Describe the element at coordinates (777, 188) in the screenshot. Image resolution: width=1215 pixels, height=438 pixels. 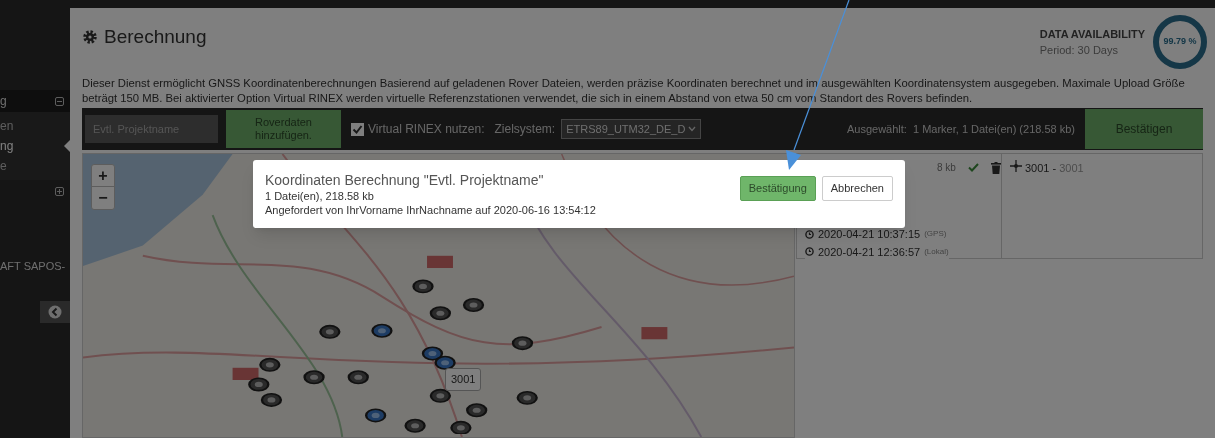
I see `confirmation-button: Bestätigung` at that location.